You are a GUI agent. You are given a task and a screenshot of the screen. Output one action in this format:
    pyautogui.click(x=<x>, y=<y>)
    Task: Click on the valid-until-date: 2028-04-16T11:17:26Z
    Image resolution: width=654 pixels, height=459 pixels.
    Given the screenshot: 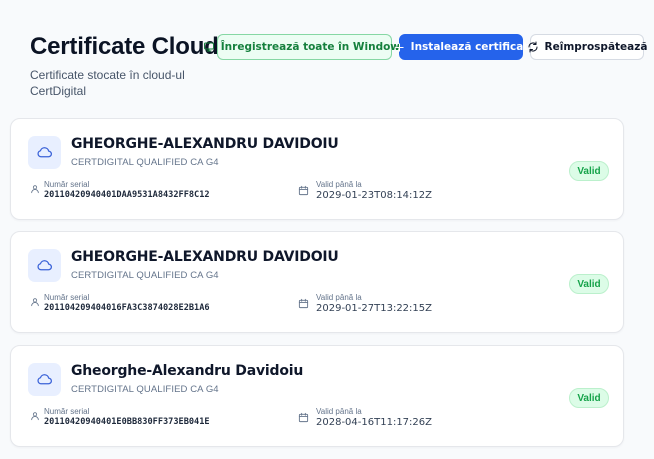 What is the action you would take?
    pyautogui.click(x=374, y=422)
    